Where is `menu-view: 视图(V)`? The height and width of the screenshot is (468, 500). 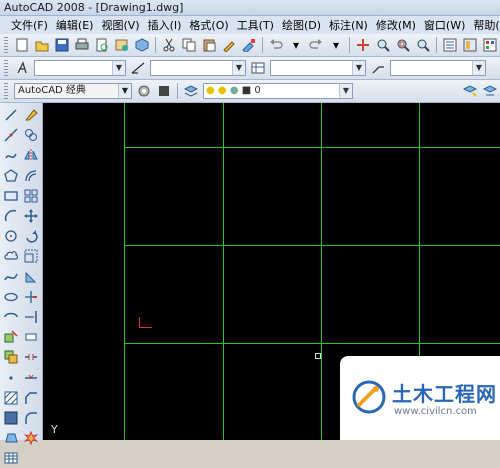
menu-view: 视图(V) is located at coordinates (120, 25).